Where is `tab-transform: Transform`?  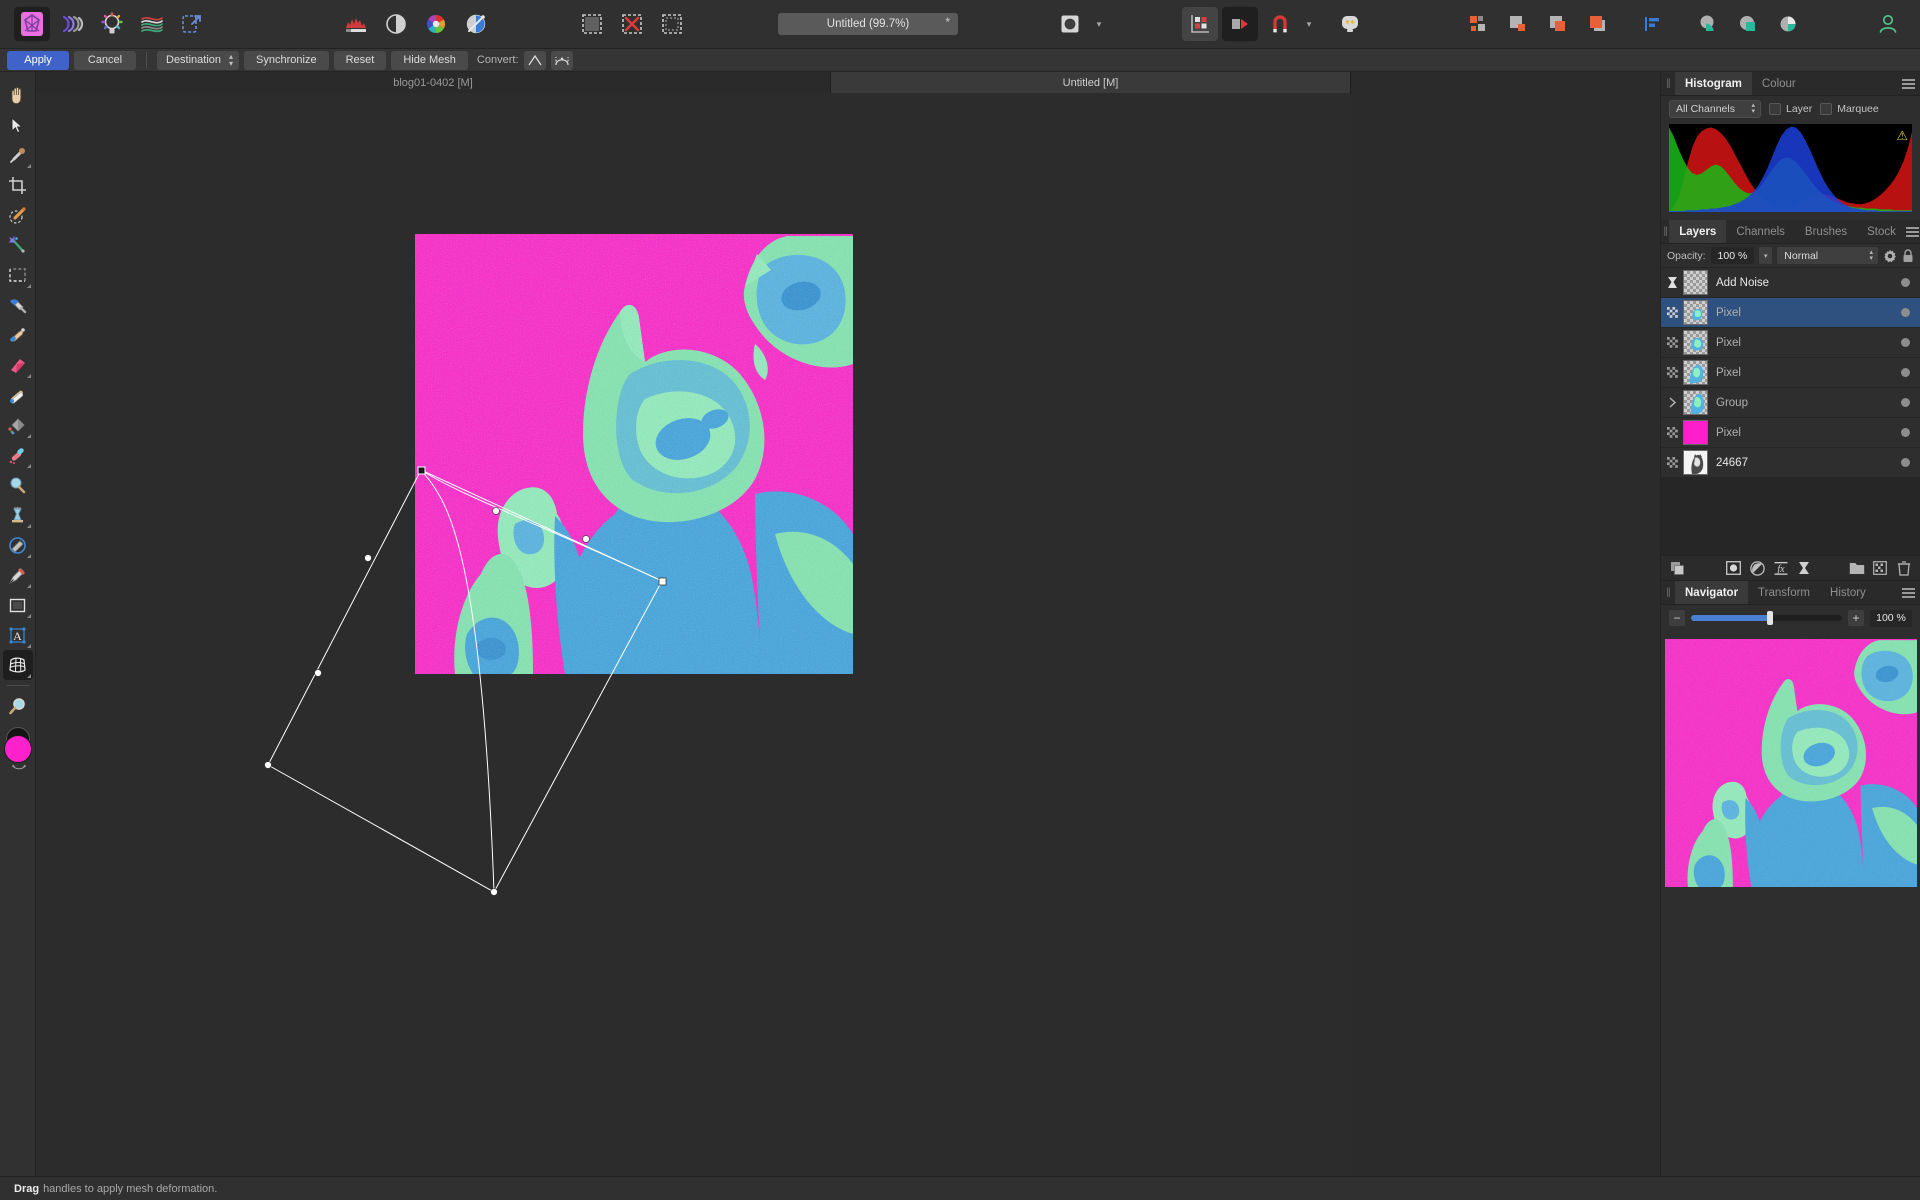 tab-transform: Transform is located at coordinates (1784, 592).